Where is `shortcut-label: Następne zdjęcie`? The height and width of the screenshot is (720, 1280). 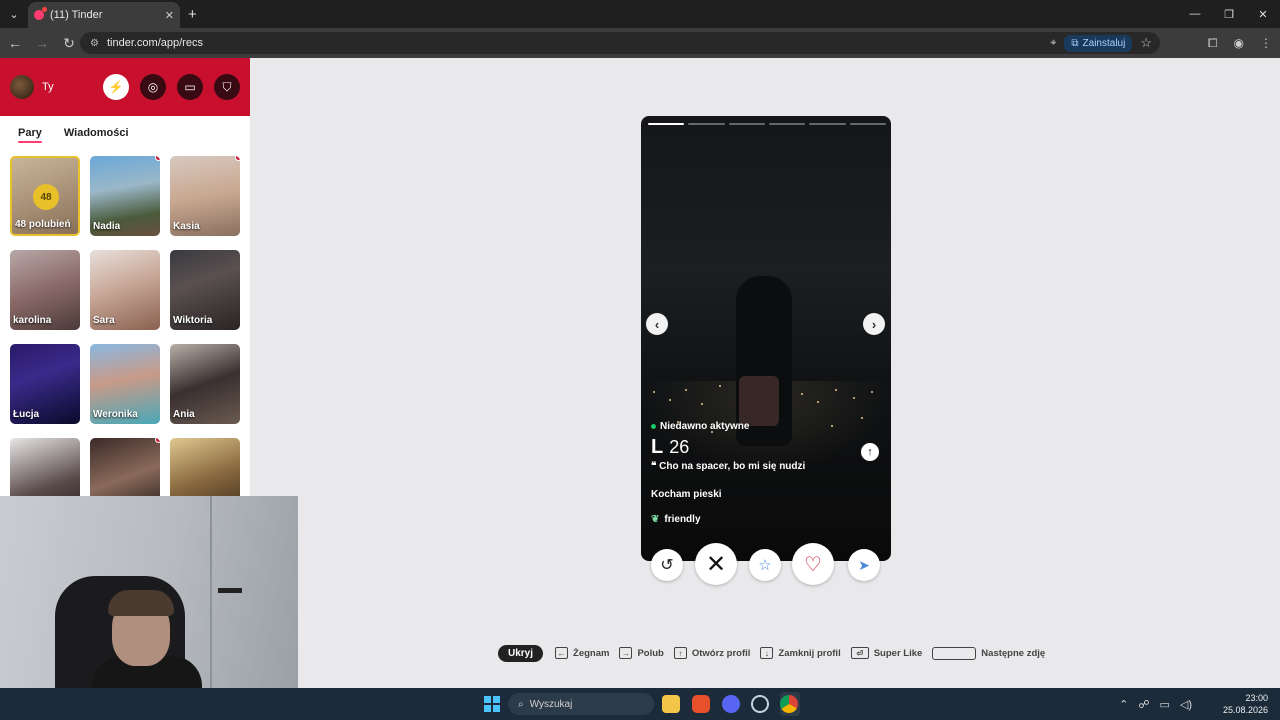
shortcut-label: Następne zdjęcie is located at coordinates (1013, 653).